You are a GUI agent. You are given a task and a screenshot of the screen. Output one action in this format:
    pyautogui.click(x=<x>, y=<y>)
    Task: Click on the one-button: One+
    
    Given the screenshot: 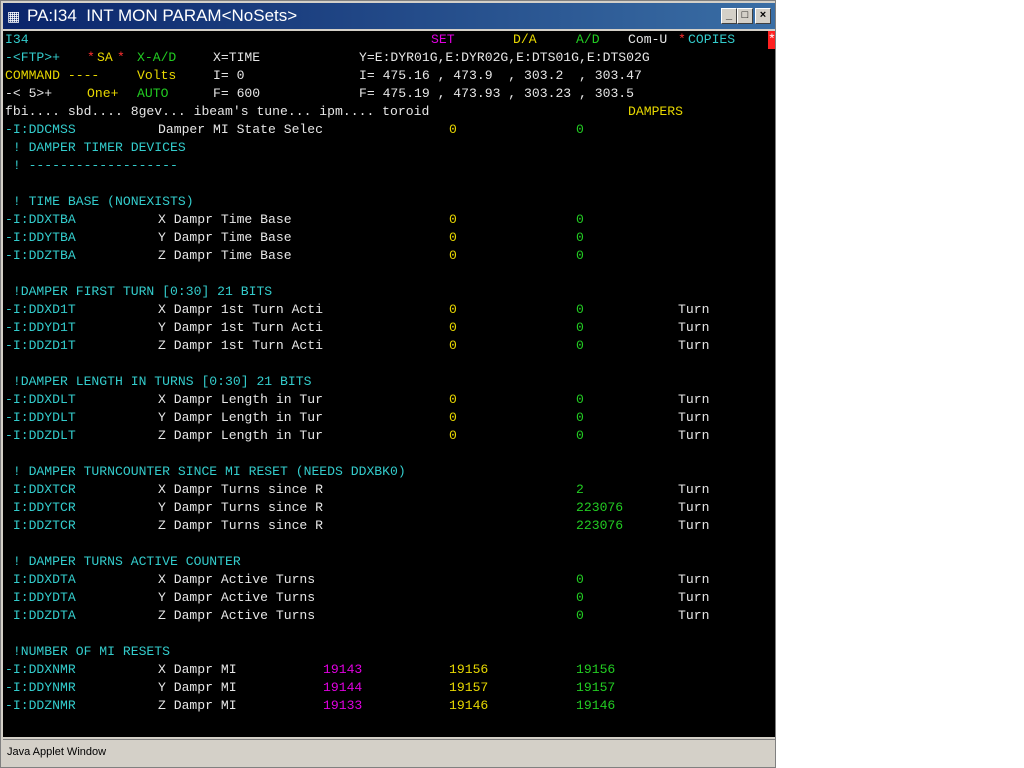 What is the action you would take?
    pyautogui.click(x=102, y=94)
    